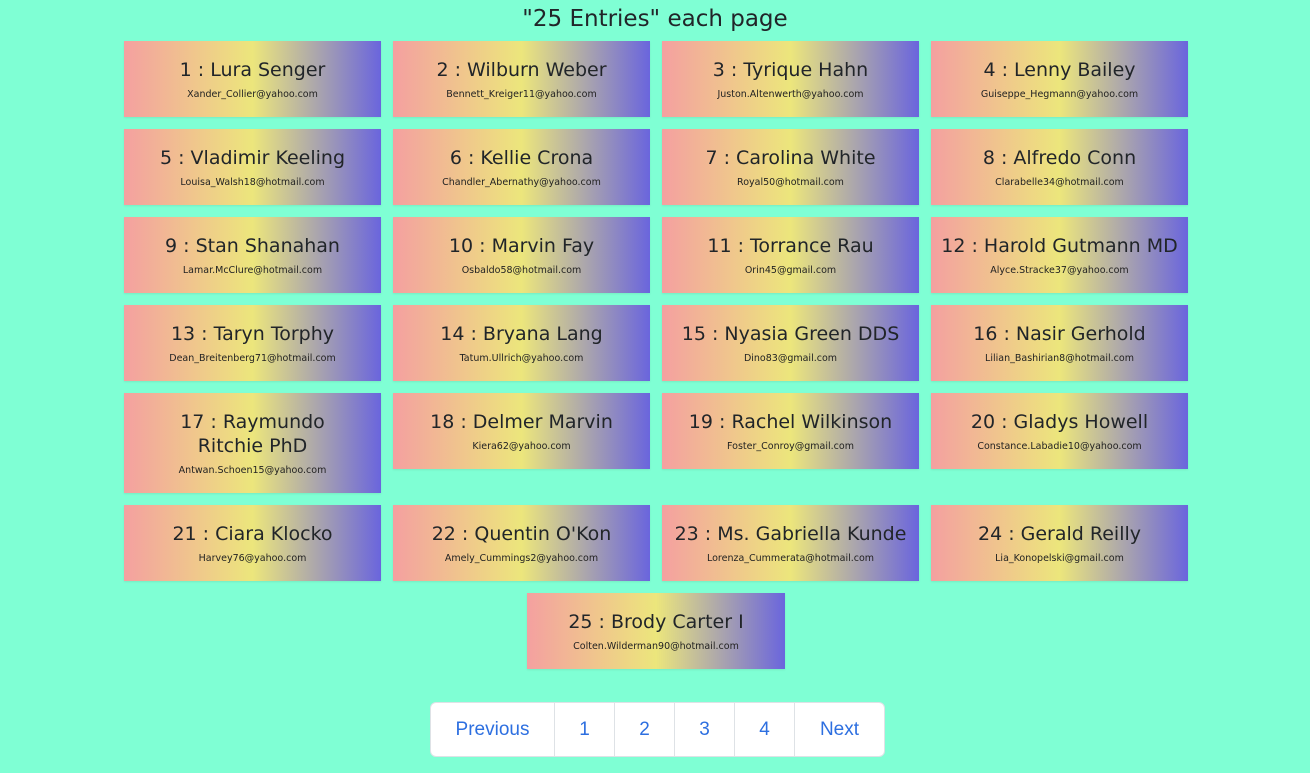  Describe the element at coordinates (1059, 158) in the screenshot. I see `user-card-name: 8 : Alfredo Conn` at that location.